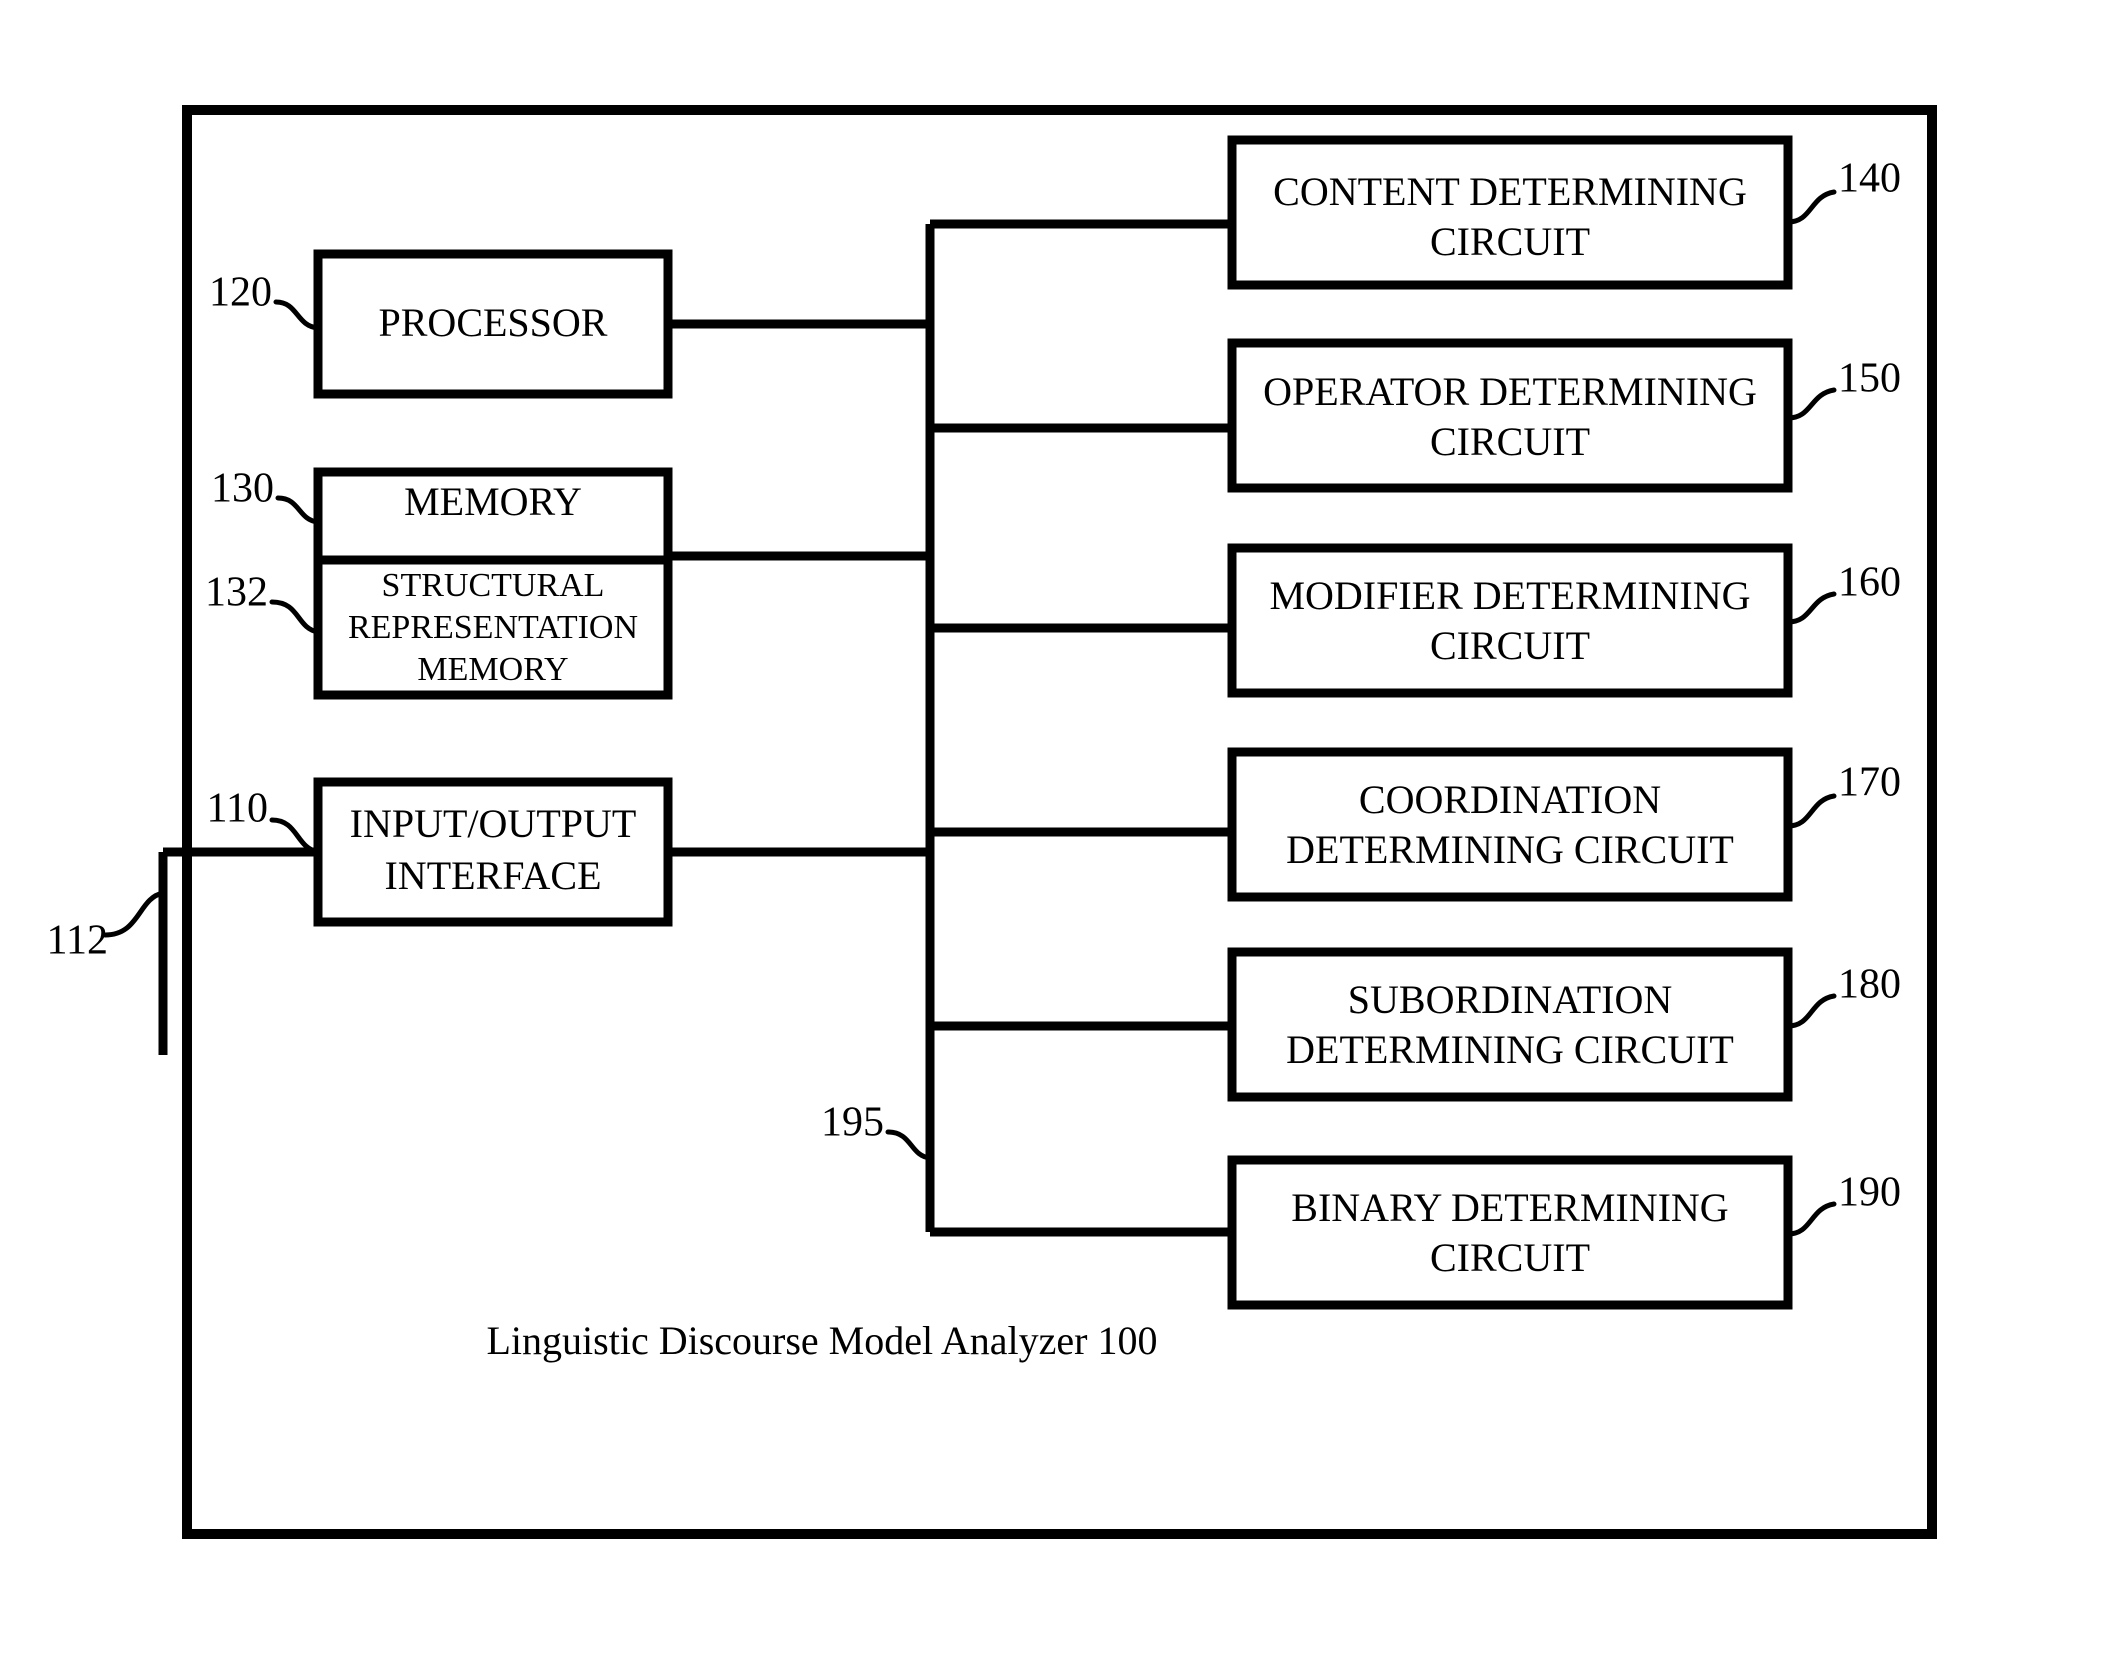 The height and width of the screenshot is (1657, 2113). Describe the element at coordinates (1510, 441) in the screenshot. I see `block-operator-label-line2: CIRCUIT` at that location.